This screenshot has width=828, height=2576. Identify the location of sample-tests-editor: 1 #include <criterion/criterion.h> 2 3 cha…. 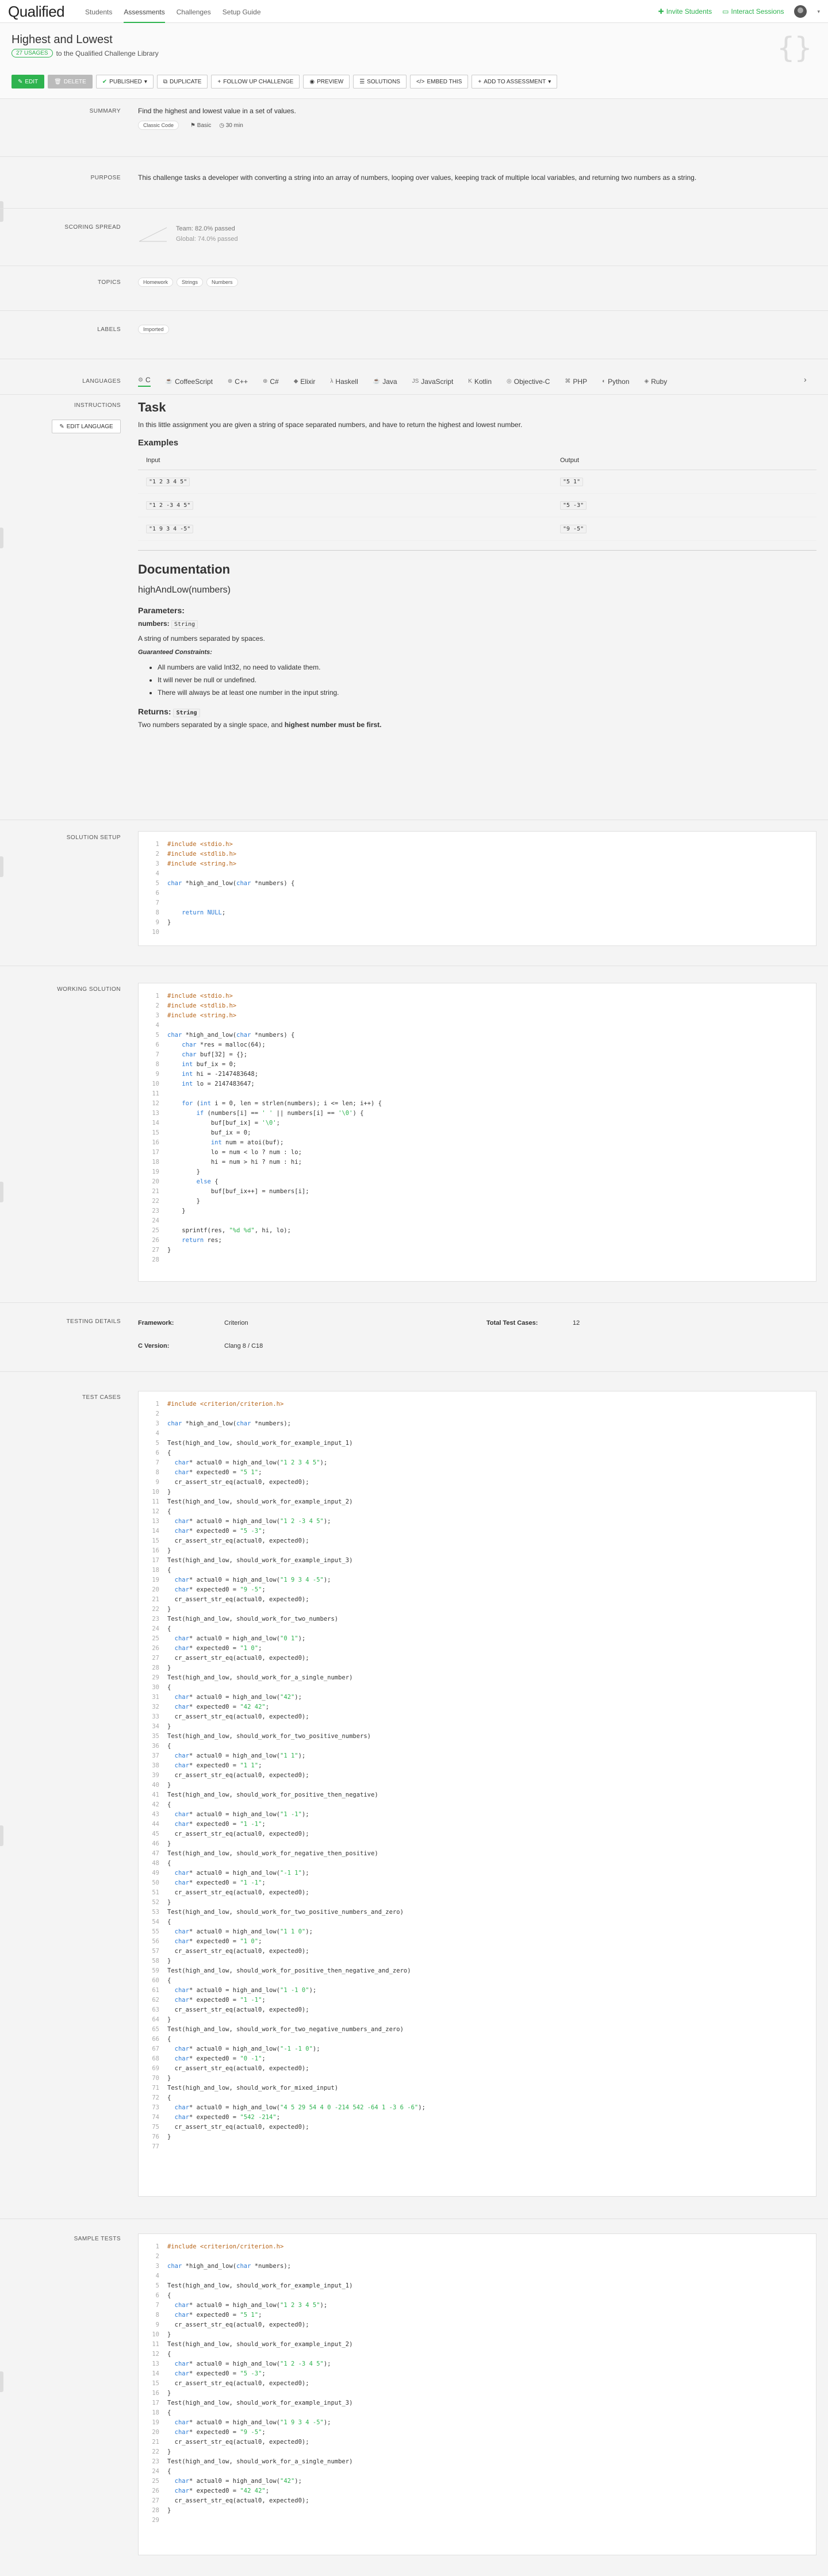
(477, 2394).